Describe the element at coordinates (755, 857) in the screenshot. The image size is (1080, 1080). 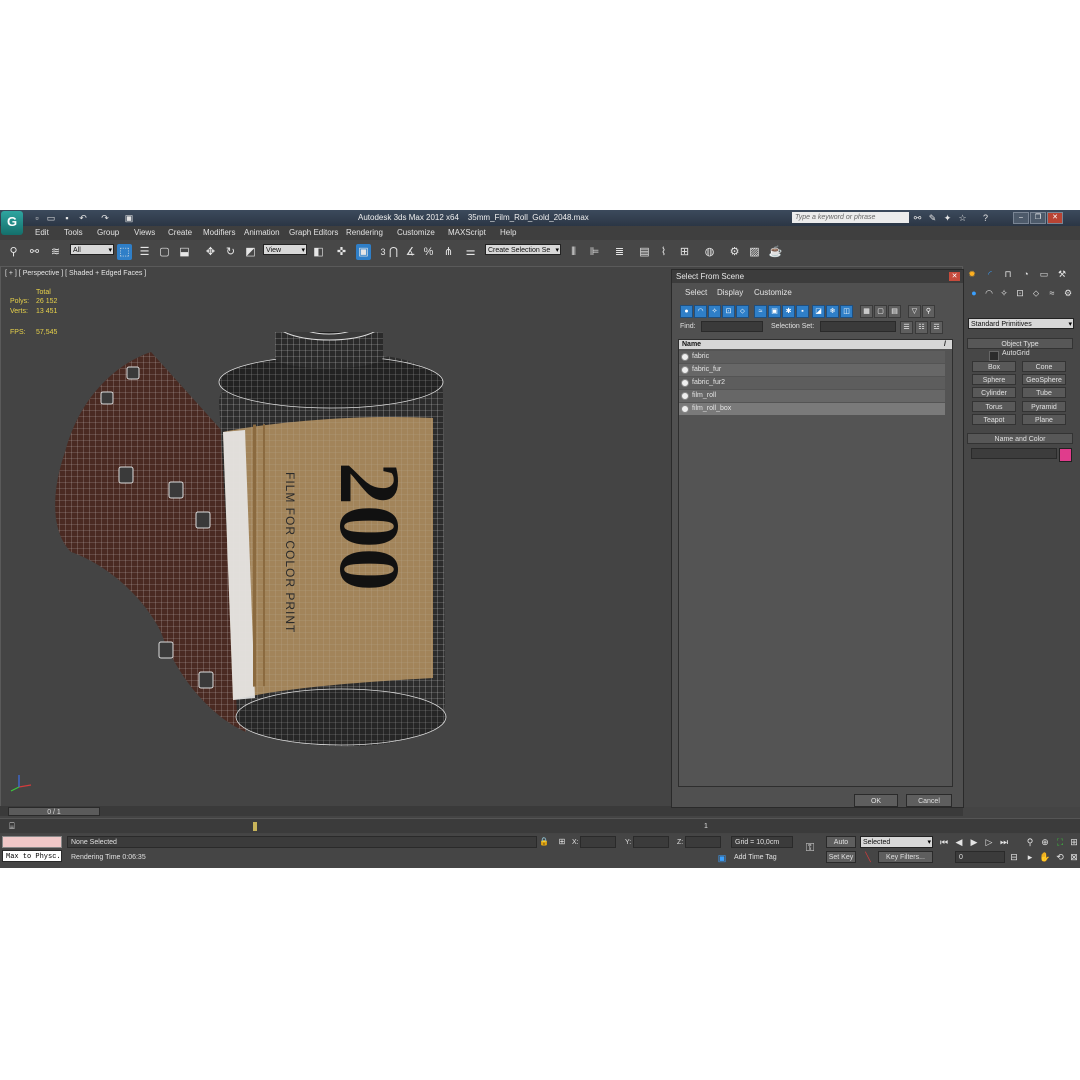
I see `add-time-tag-label: Add Time Tag` at that location.